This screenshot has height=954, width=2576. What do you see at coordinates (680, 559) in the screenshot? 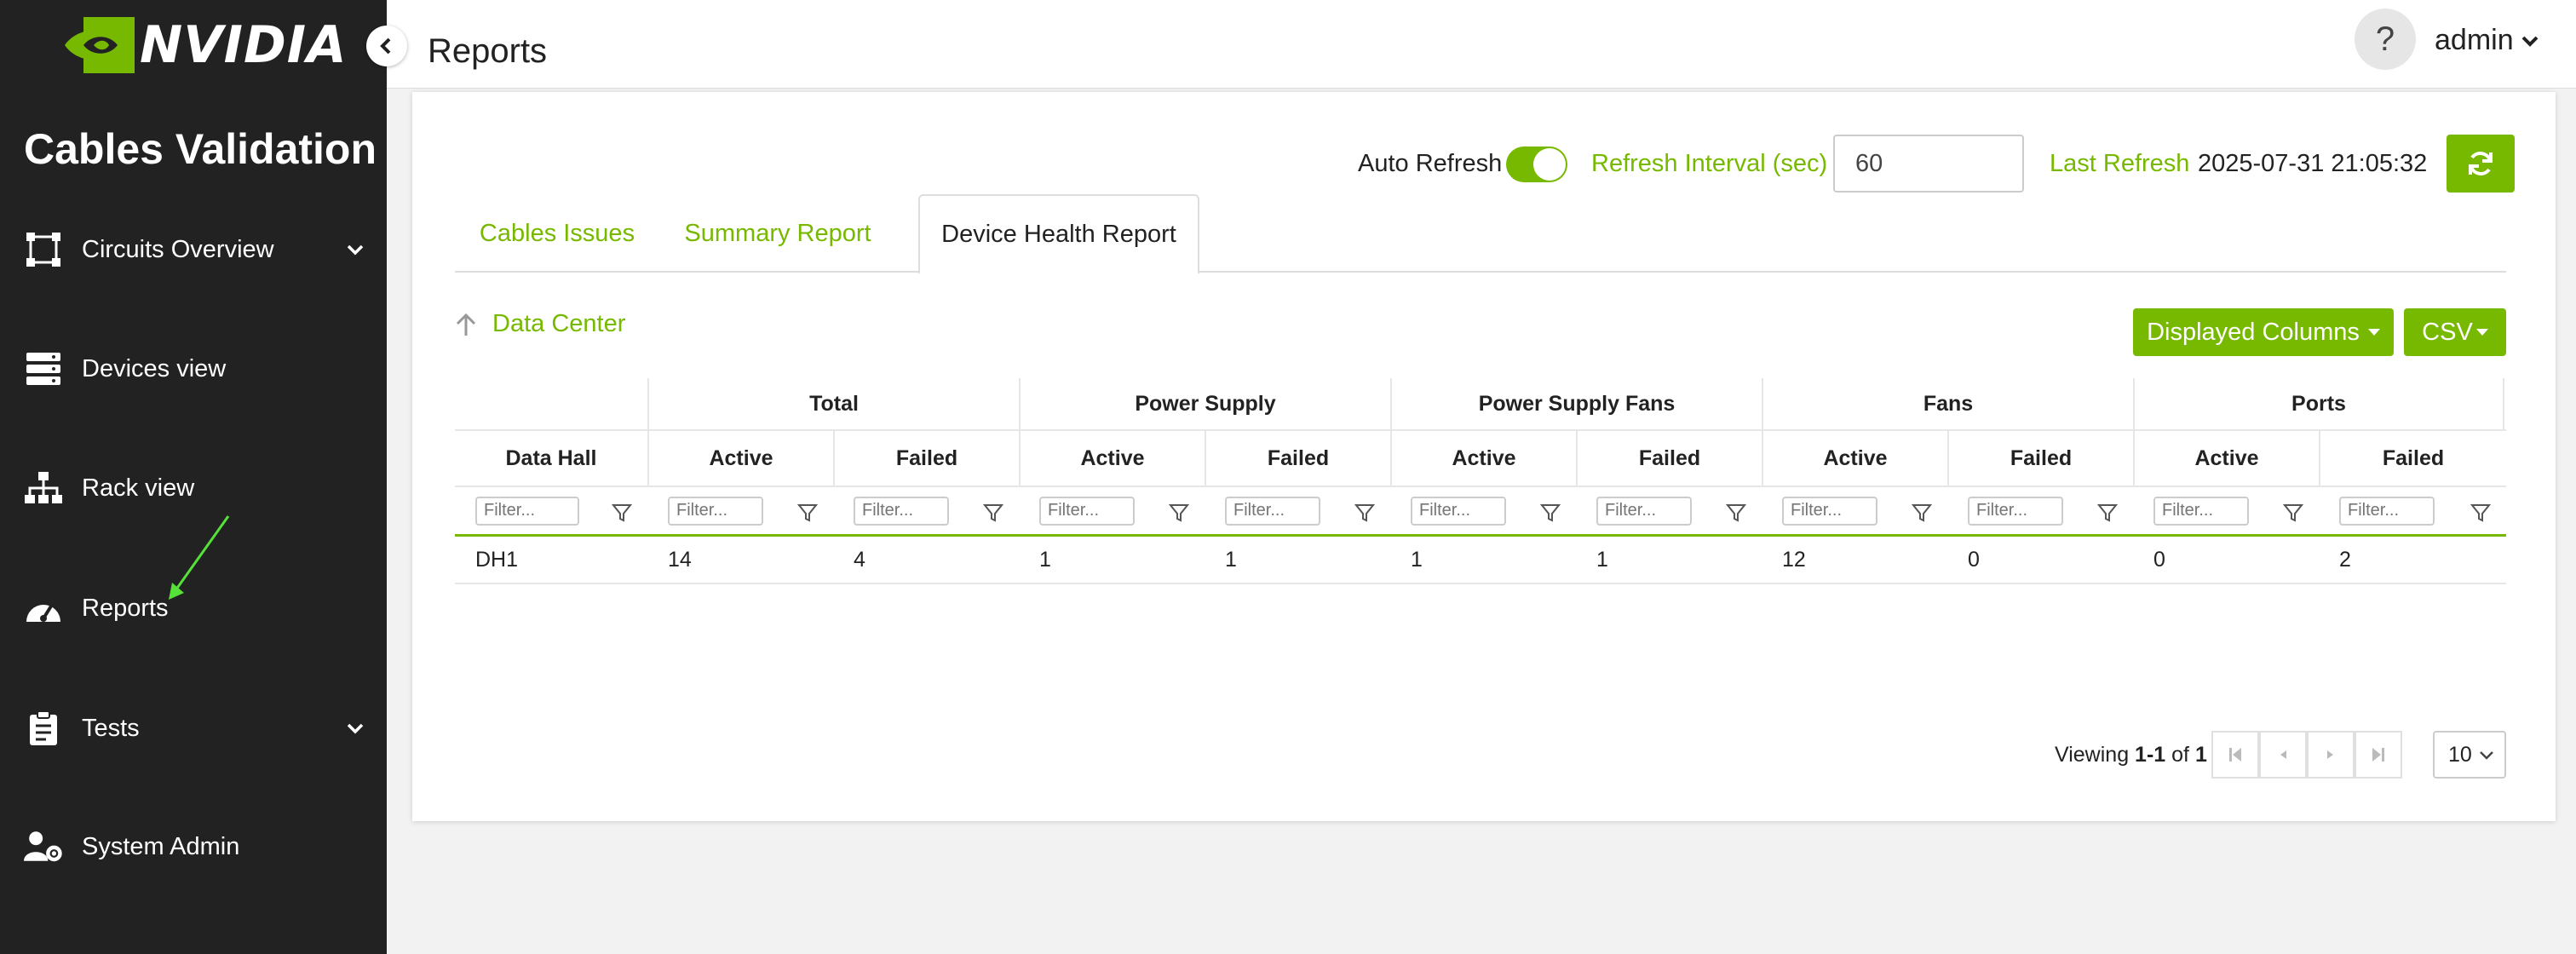
I see `table-cell: 14` at bounding box center [680, 559].